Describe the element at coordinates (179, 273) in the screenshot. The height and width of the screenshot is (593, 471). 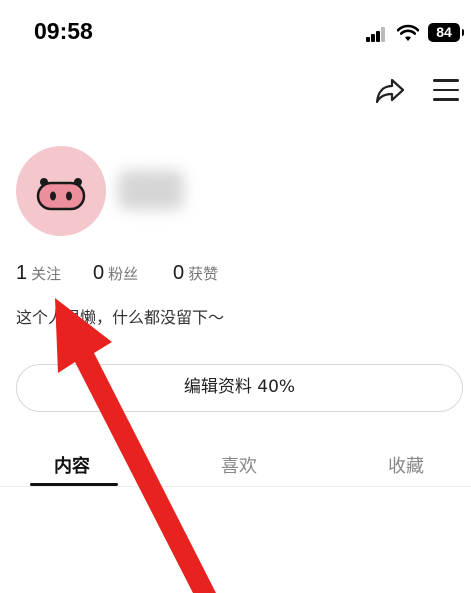
I see `stat-likes-value: 0` at that location.